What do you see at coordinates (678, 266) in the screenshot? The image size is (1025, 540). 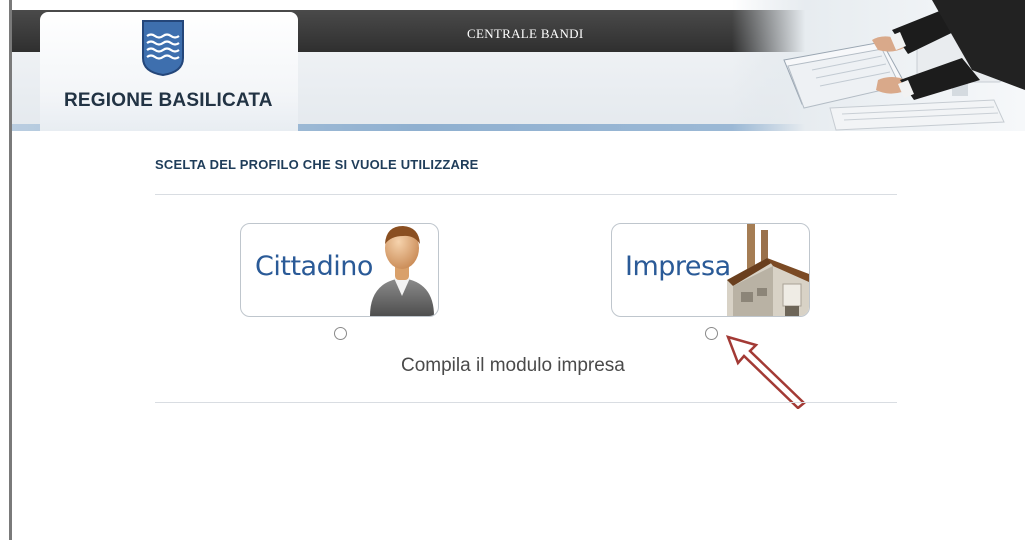 I see `profile-label-impresa: Impresa` at bounding box center [678, 266].